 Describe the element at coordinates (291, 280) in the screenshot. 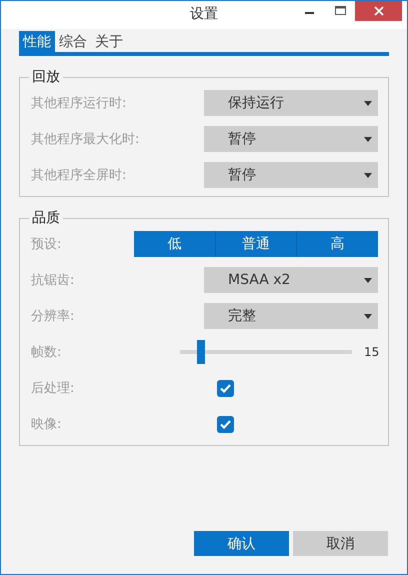

I see `dropdown: MSAA x2` at that location.